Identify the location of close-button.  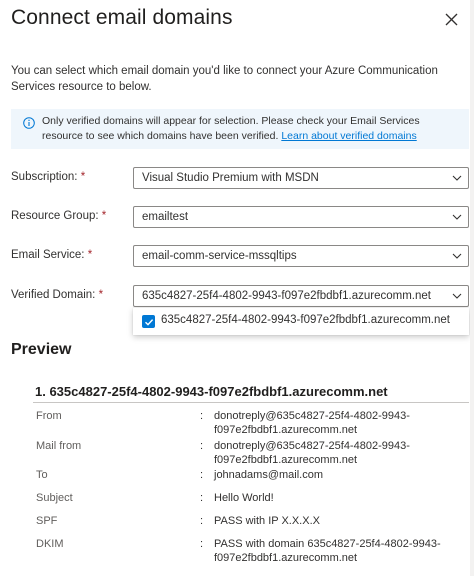
(451, 19).